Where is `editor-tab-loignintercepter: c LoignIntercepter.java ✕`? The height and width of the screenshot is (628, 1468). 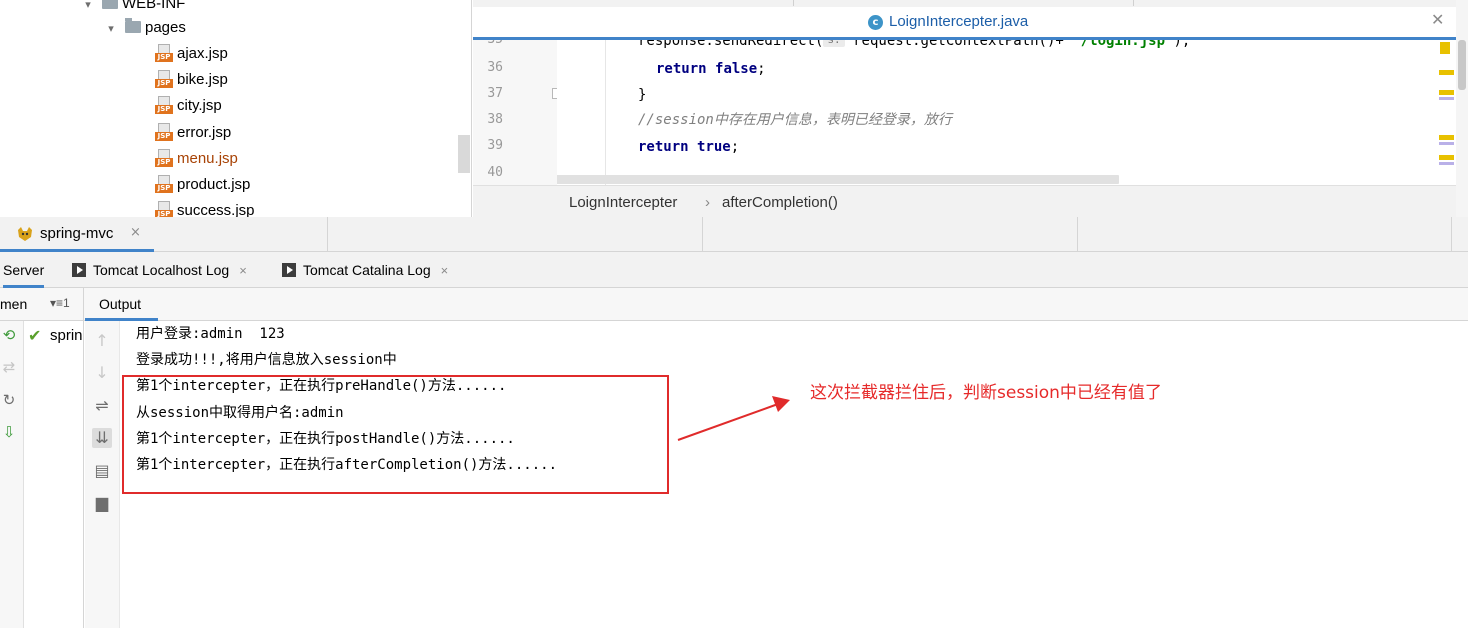
editor-tab-loignintercepter: c LoignIntercepter.java ✕ is located at coordinates (964, 23).